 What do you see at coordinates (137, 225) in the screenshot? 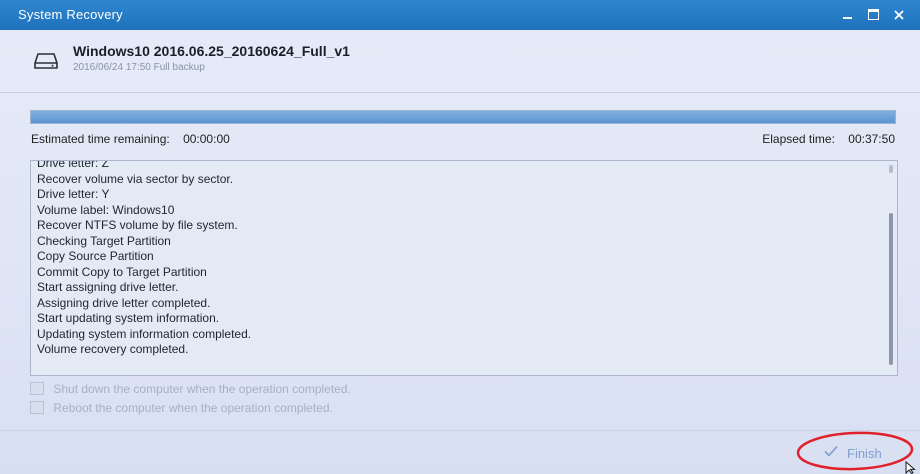
I see `log-line: Recover NTFS volume by file system.` at bounding box center [137, 225].